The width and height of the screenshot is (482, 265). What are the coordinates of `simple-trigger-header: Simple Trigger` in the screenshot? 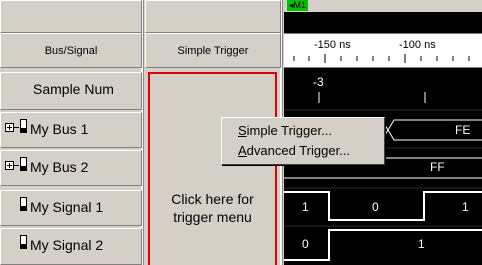 It's located at (213, 50).